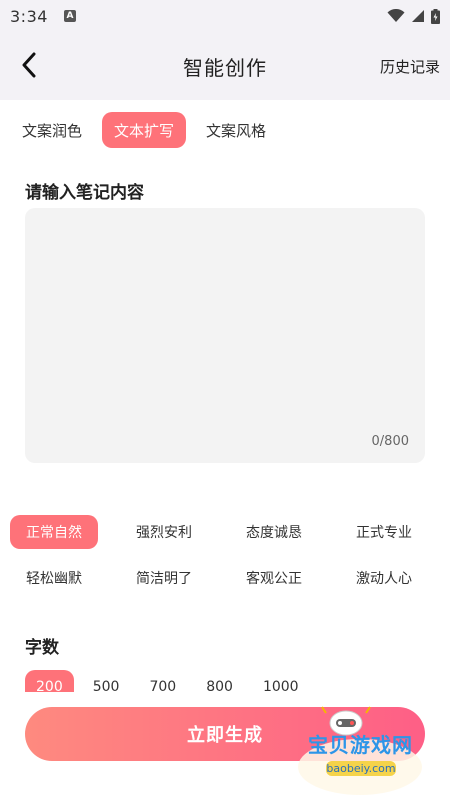 The width and height of the screenshot is (450, 800). What do you see at coordinates (144, 130) in the screenshot?
I see `tab-expand: 文本扩写` at bounding box center [144, 130].